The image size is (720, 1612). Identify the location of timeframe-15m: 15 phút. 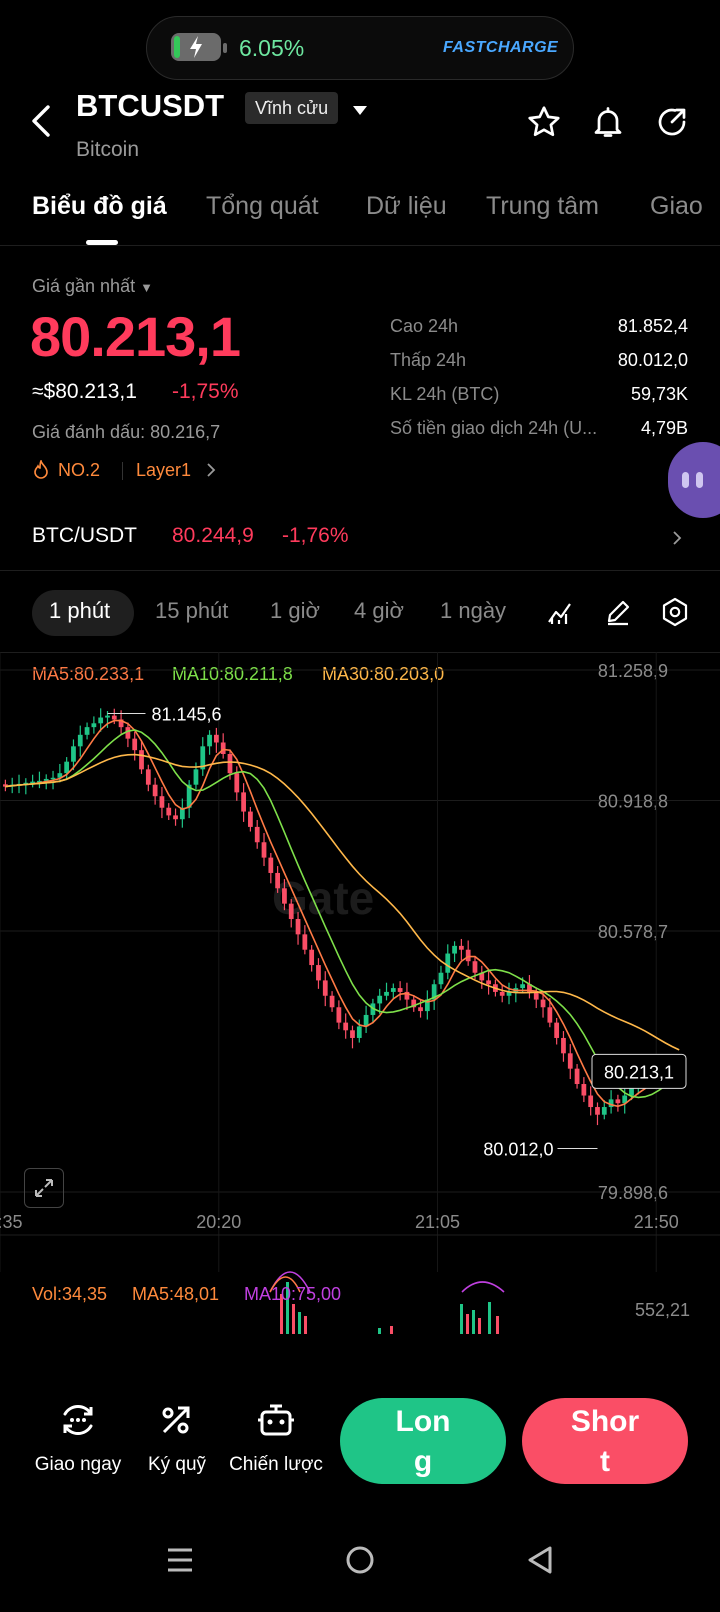
(191, 611).